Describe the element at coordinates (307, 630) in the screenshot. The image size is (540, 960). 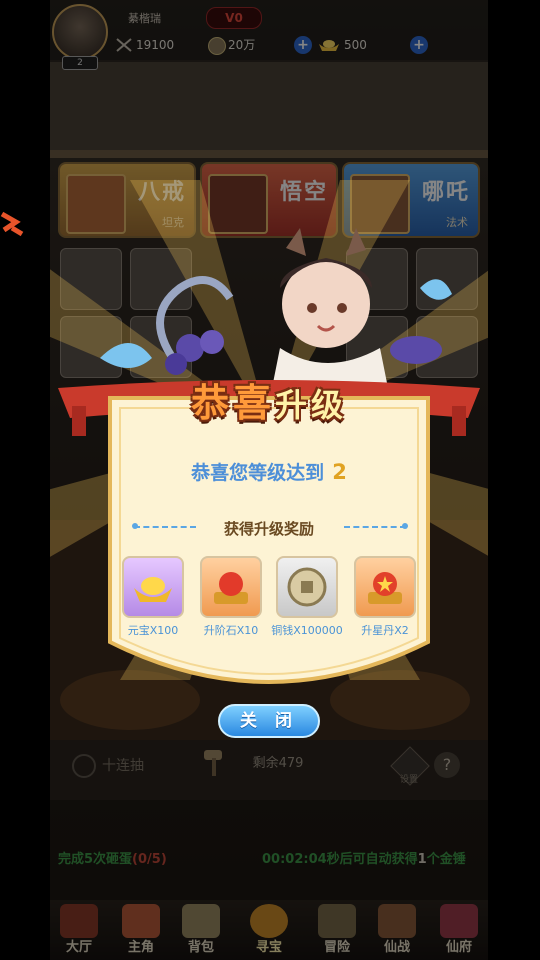
I see `reward-label: 铜钱X100000` at that location.